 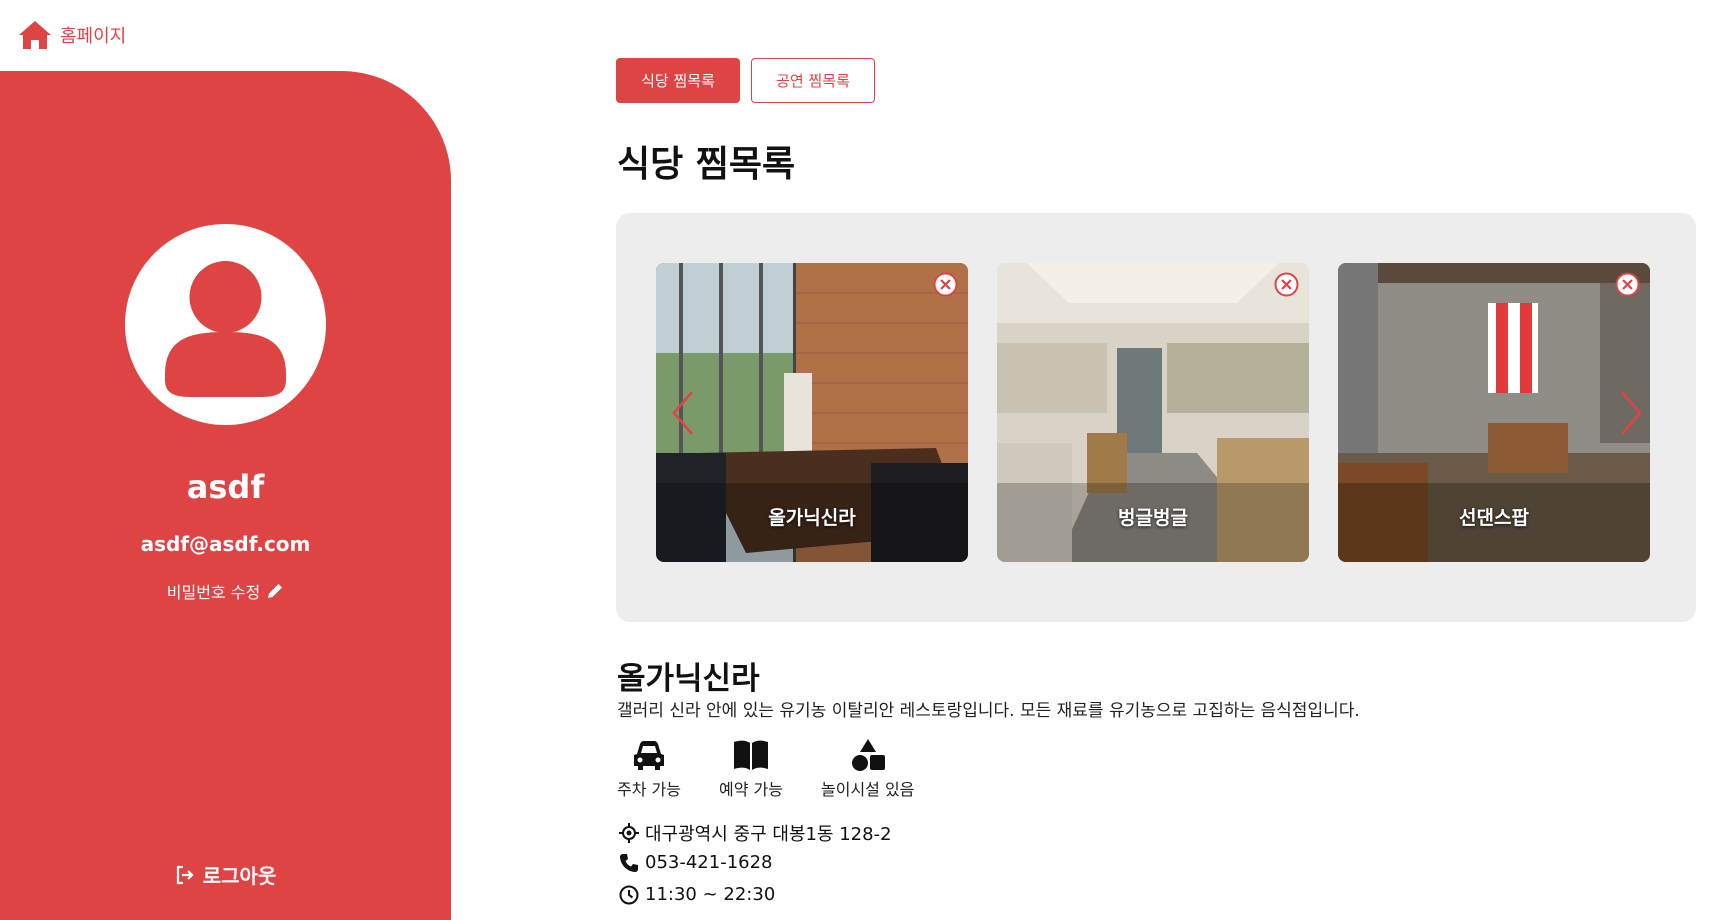 What do you see at coordinates (213, 592) in the screenshot?
I see `edit-password-label: 비밀번호 수정` at bounding box center [213, 592].